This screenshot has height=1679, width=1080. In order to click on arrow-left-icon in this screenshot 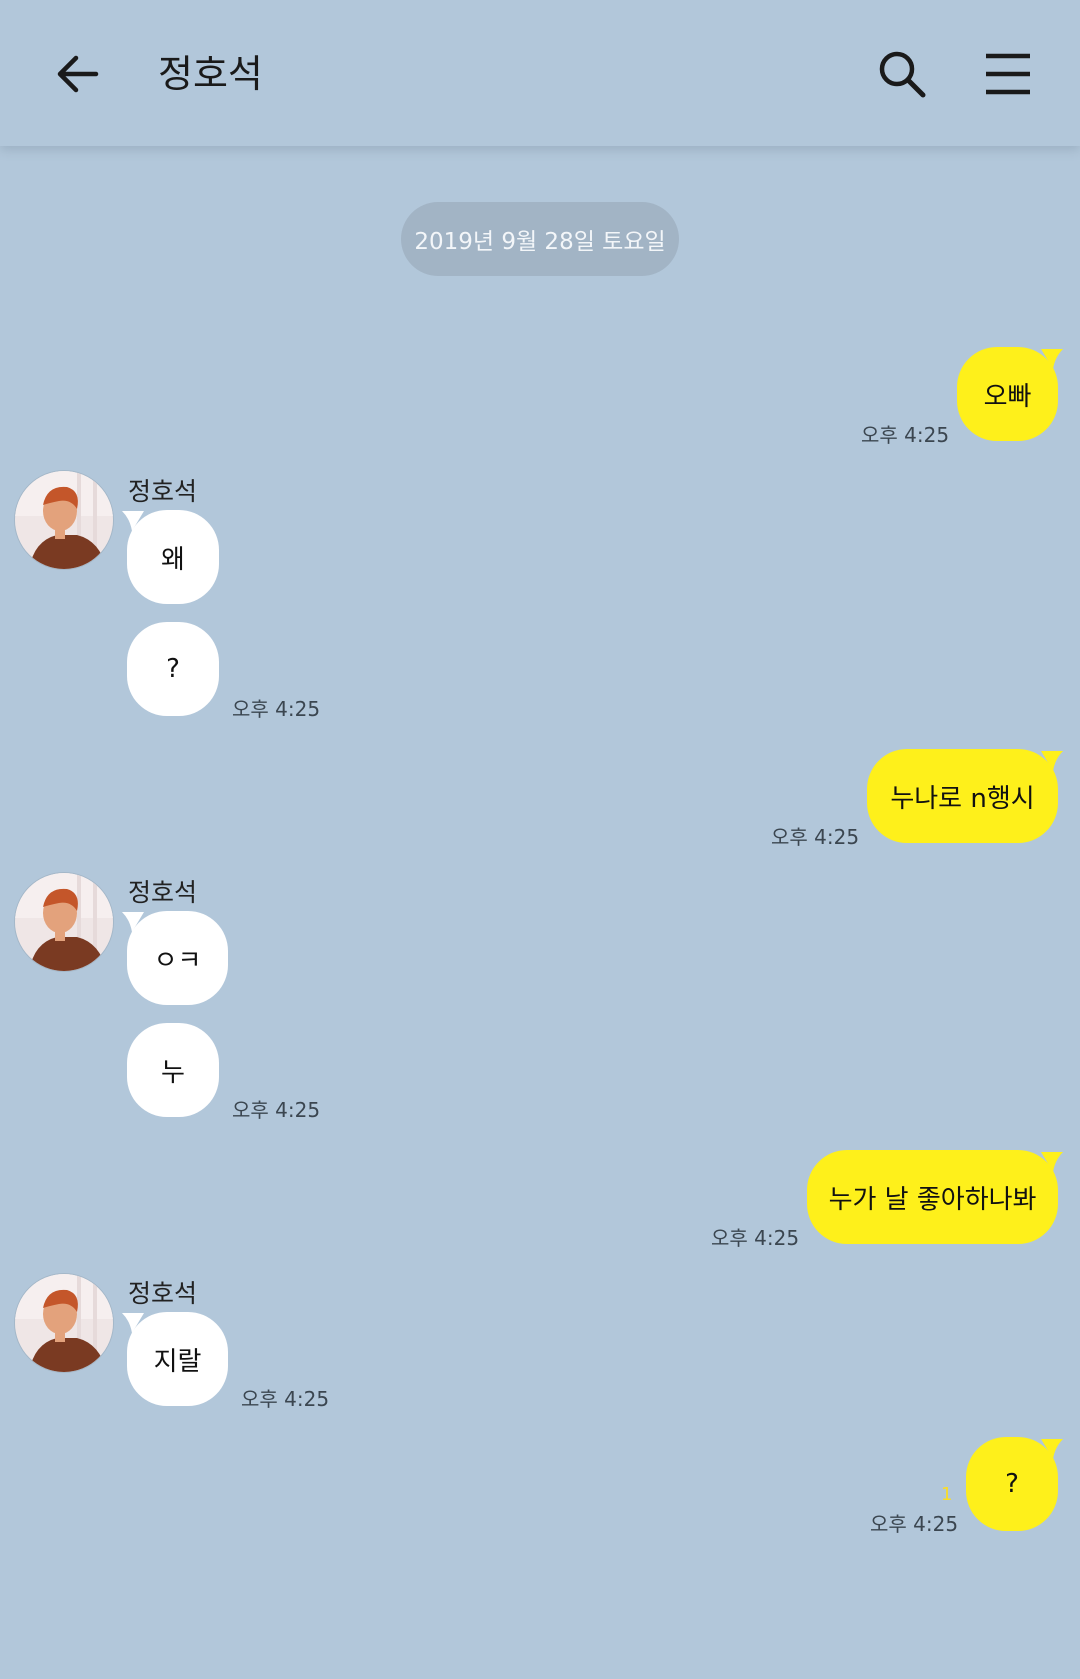, I will do `click(78, 74)`.